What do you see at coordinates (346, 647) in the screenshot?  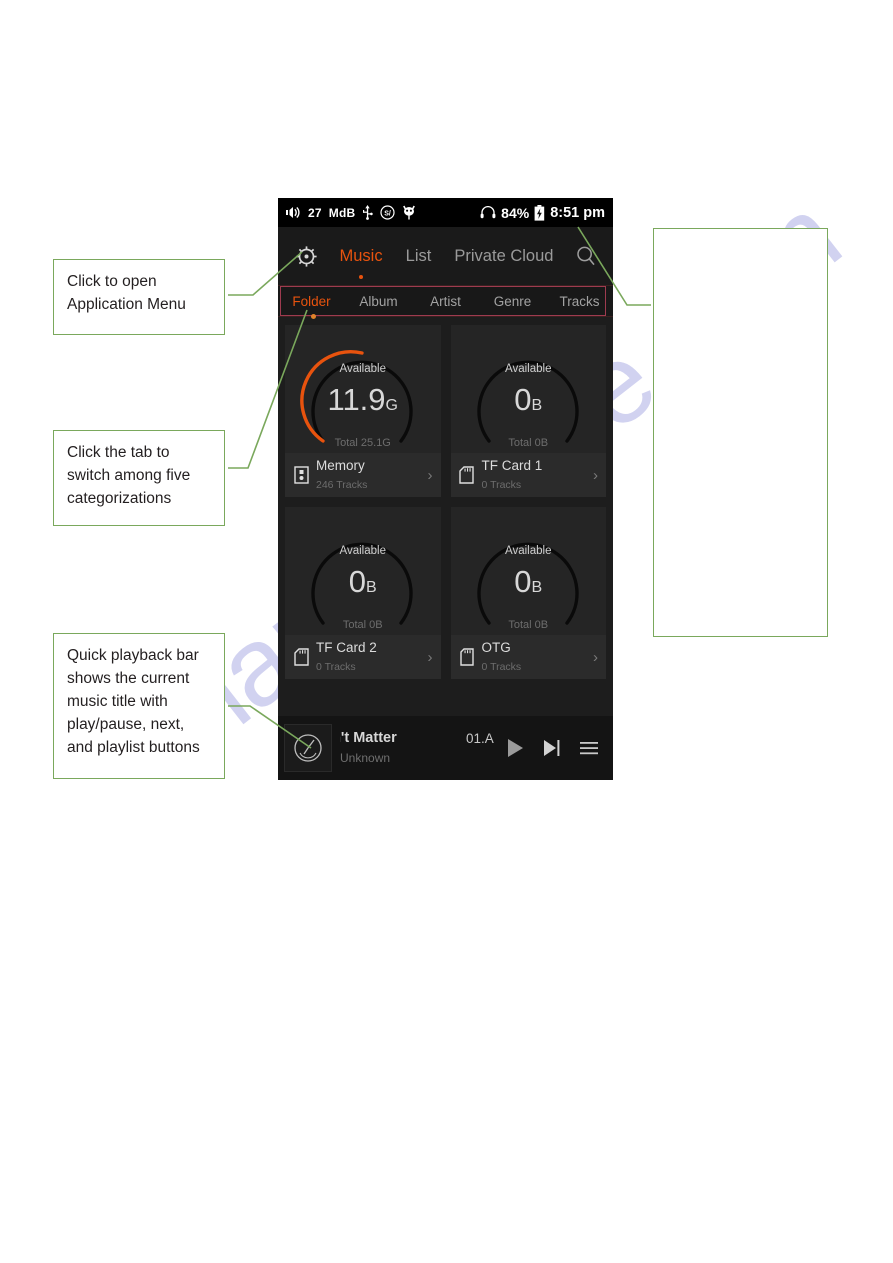 I see `card-name: TF Card 2` at bounding box center [346, 647].